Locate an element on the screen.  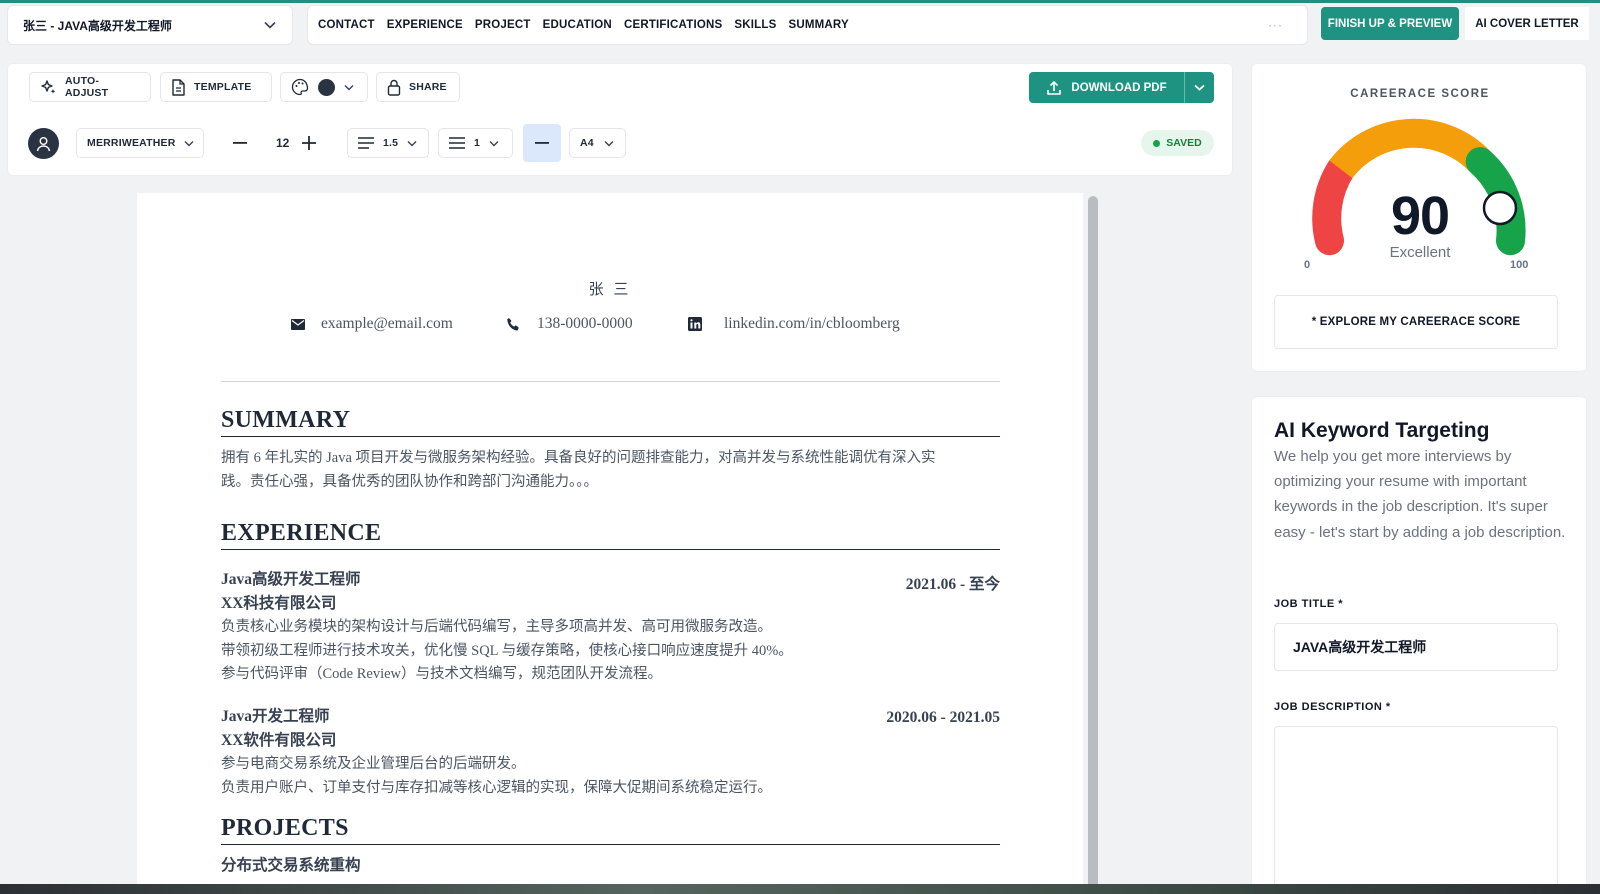
document-icon is located at coordinates (178, 87).